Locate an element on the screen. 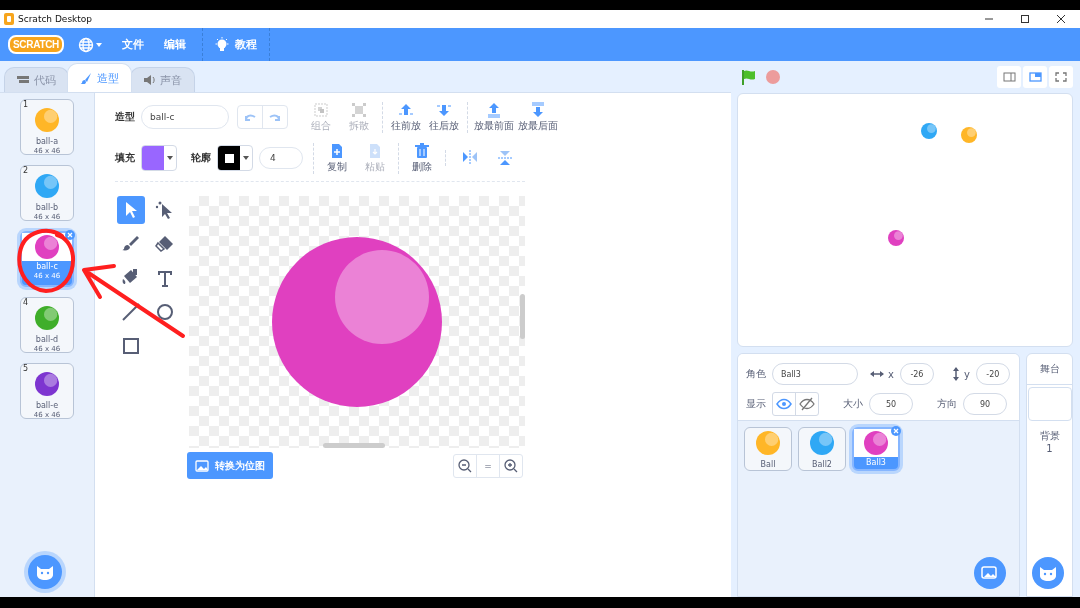 The width and height of the screenshot is (1080, 608). stage-title: 舞台 is located at coordinates (1049, 369).